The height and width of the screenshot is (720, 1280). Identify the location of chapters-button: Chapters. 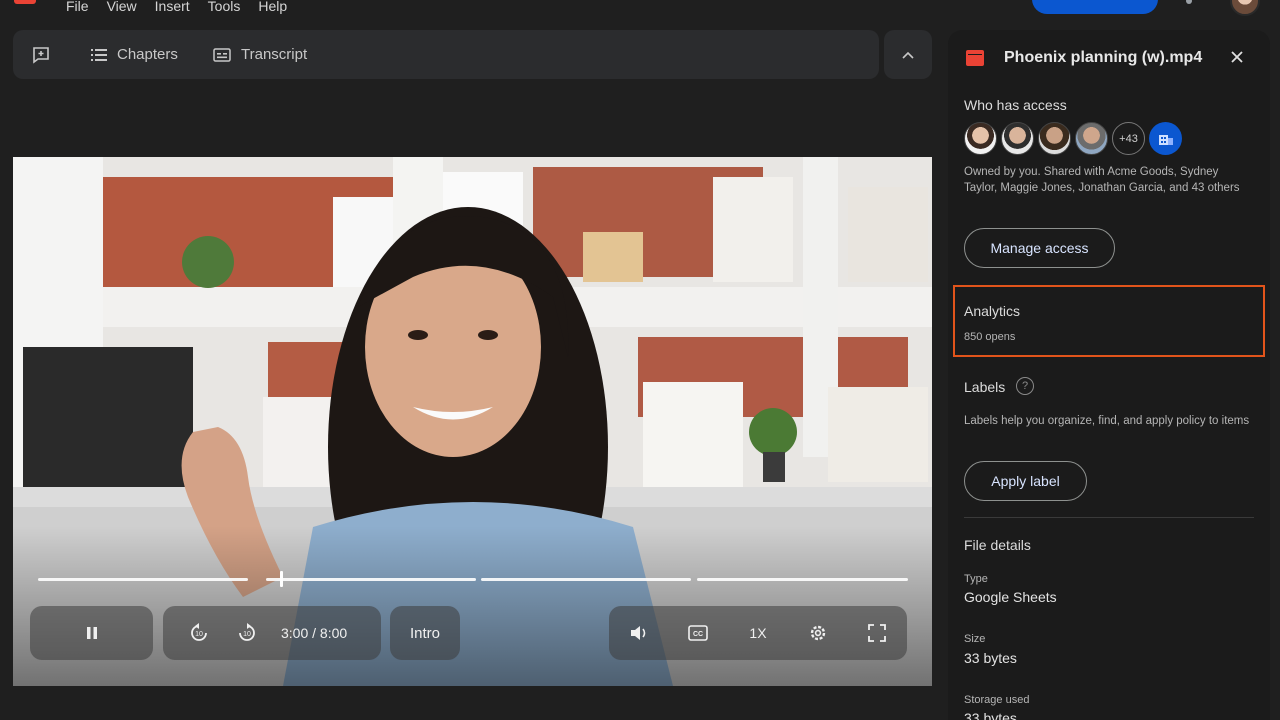
(134, 54).